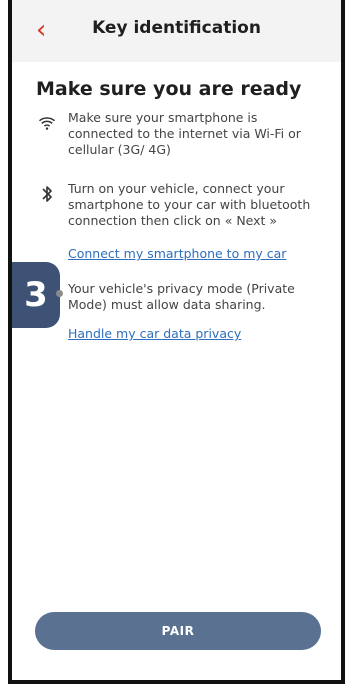 The image size is (352, 690). I want to click on step-badge: 3, so click(36, 295).